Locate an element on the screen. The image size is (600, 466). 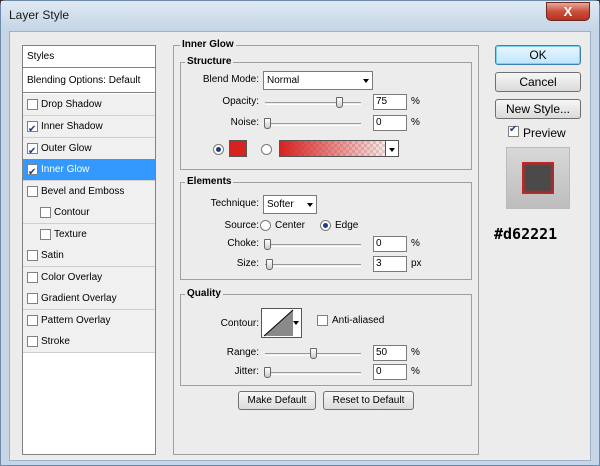
style-preview-swatch is located at coordinates (538, 178).